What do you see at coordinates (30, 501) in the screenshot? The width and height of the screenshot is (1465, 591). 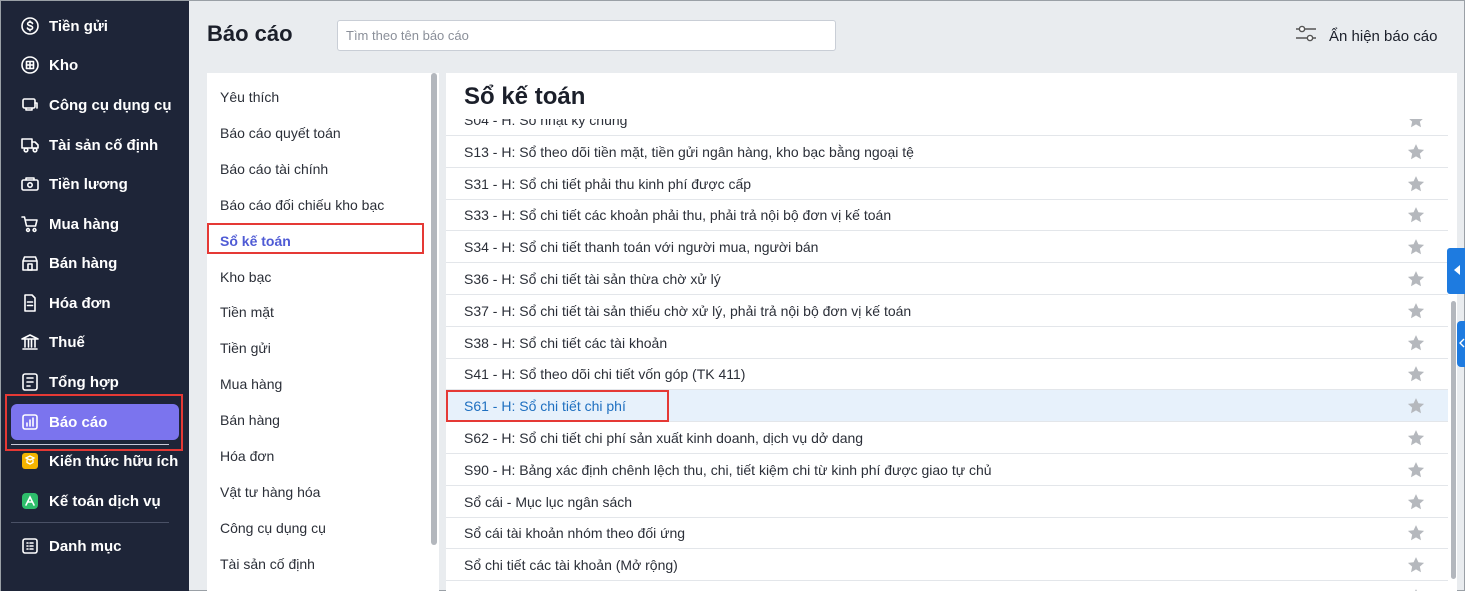 I see `service-icon` at bounding box center [30, 501].